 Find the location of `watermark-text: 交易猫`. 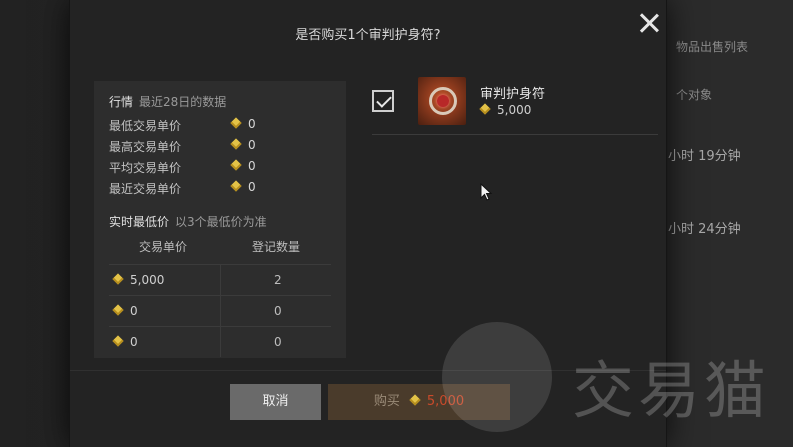

watermark-text: 交易猫 is located at coordinates (671, 390).